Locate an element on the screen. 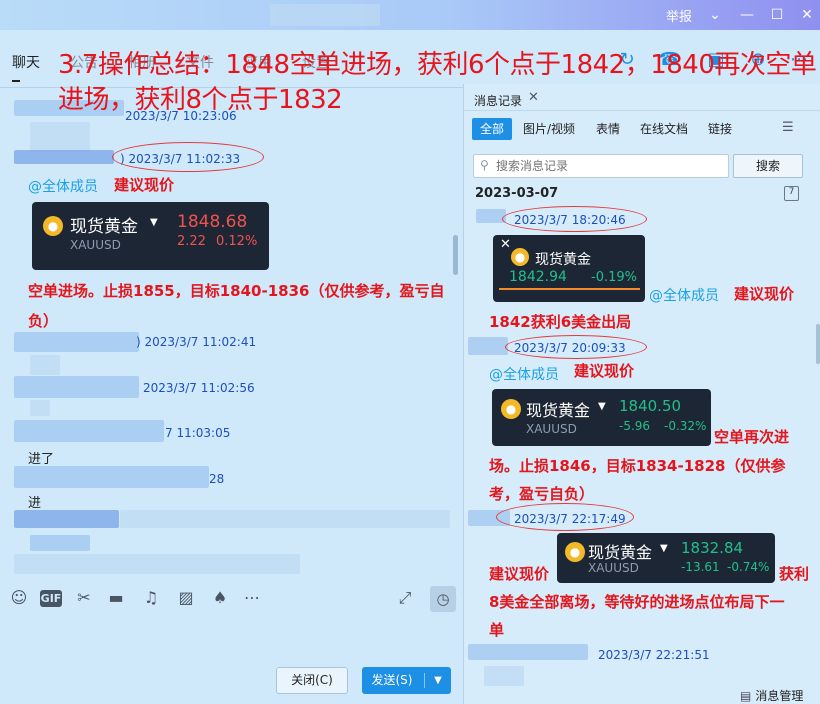  card-pct: -0.74% is located at coordinates (748, 567).